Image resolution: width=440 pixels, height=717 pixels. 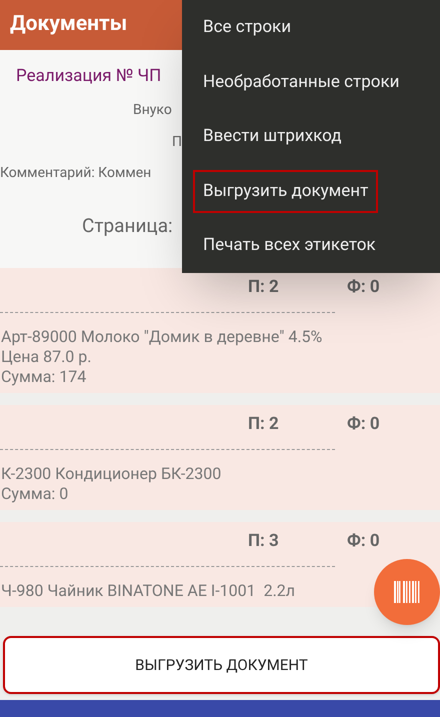 I want to click on page-label: Страница:, so click(x=127, y=226).